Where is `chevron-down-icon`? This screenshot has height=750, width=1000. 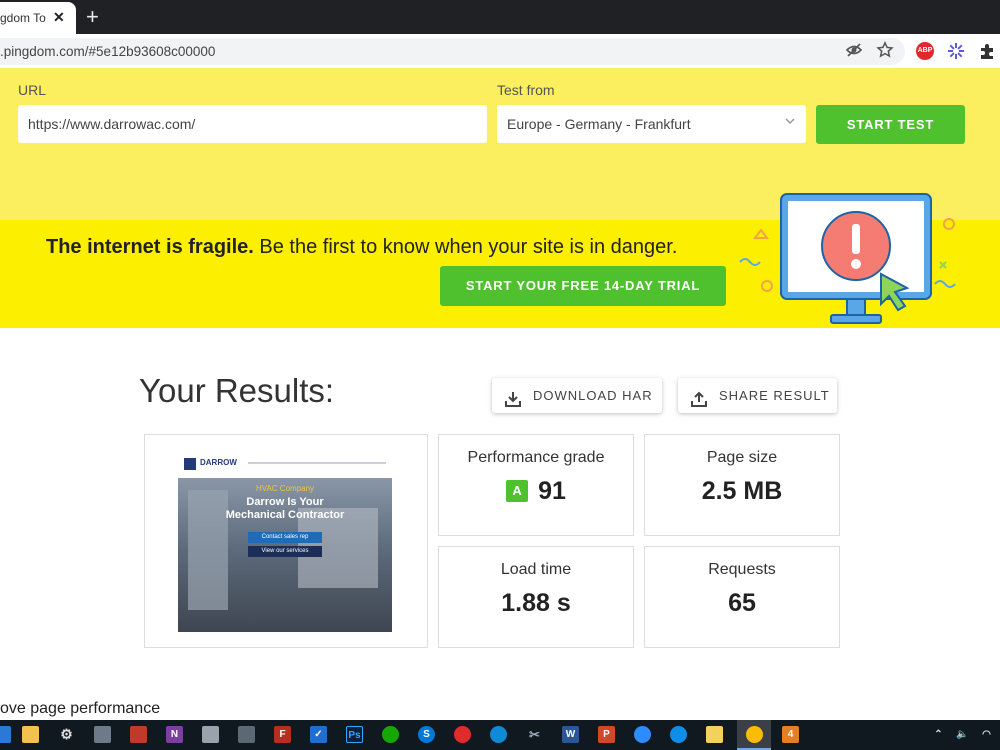 chevron-down-icon is located at coordinates (790, 122).